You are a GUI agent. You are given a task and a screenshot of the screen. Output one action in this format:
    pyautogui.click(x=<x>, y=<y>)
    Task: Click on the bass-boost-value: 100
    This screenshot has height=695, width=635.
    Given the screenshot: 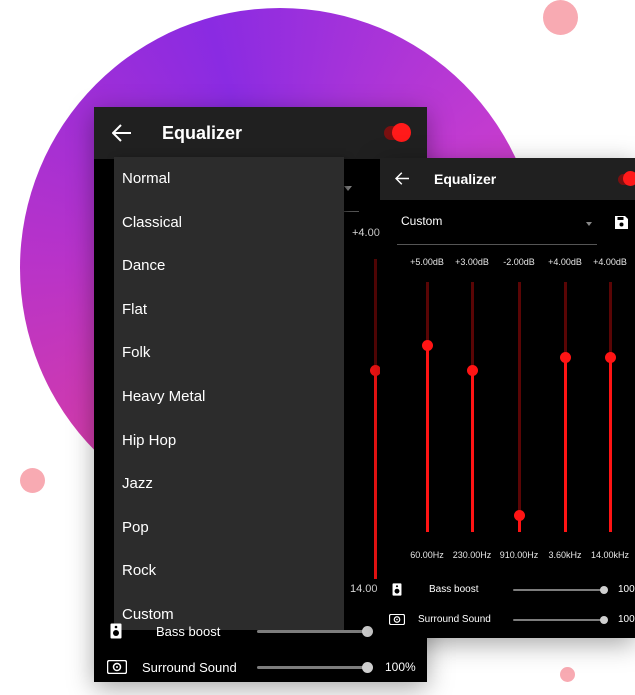 What is the action you would take?
    pyautogui.click(x=626, y=589)
    